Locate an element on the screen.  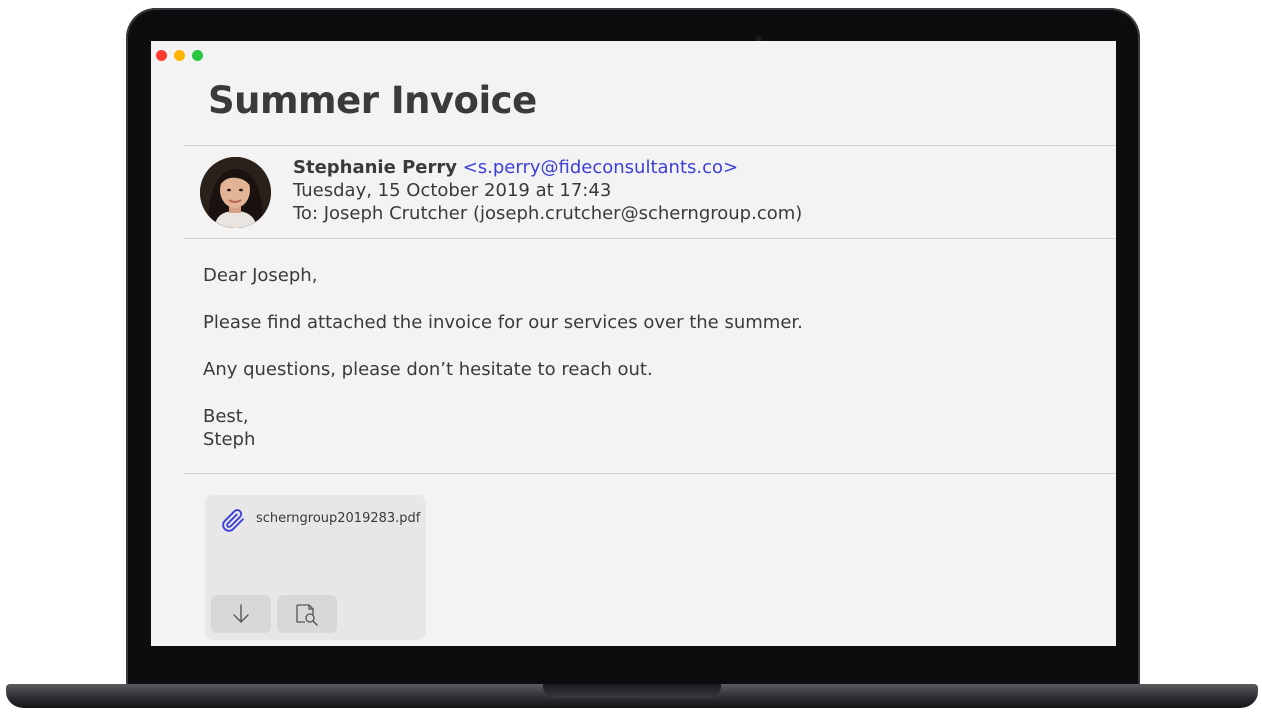
quick-look-icon is located at coordinates (307, 615).